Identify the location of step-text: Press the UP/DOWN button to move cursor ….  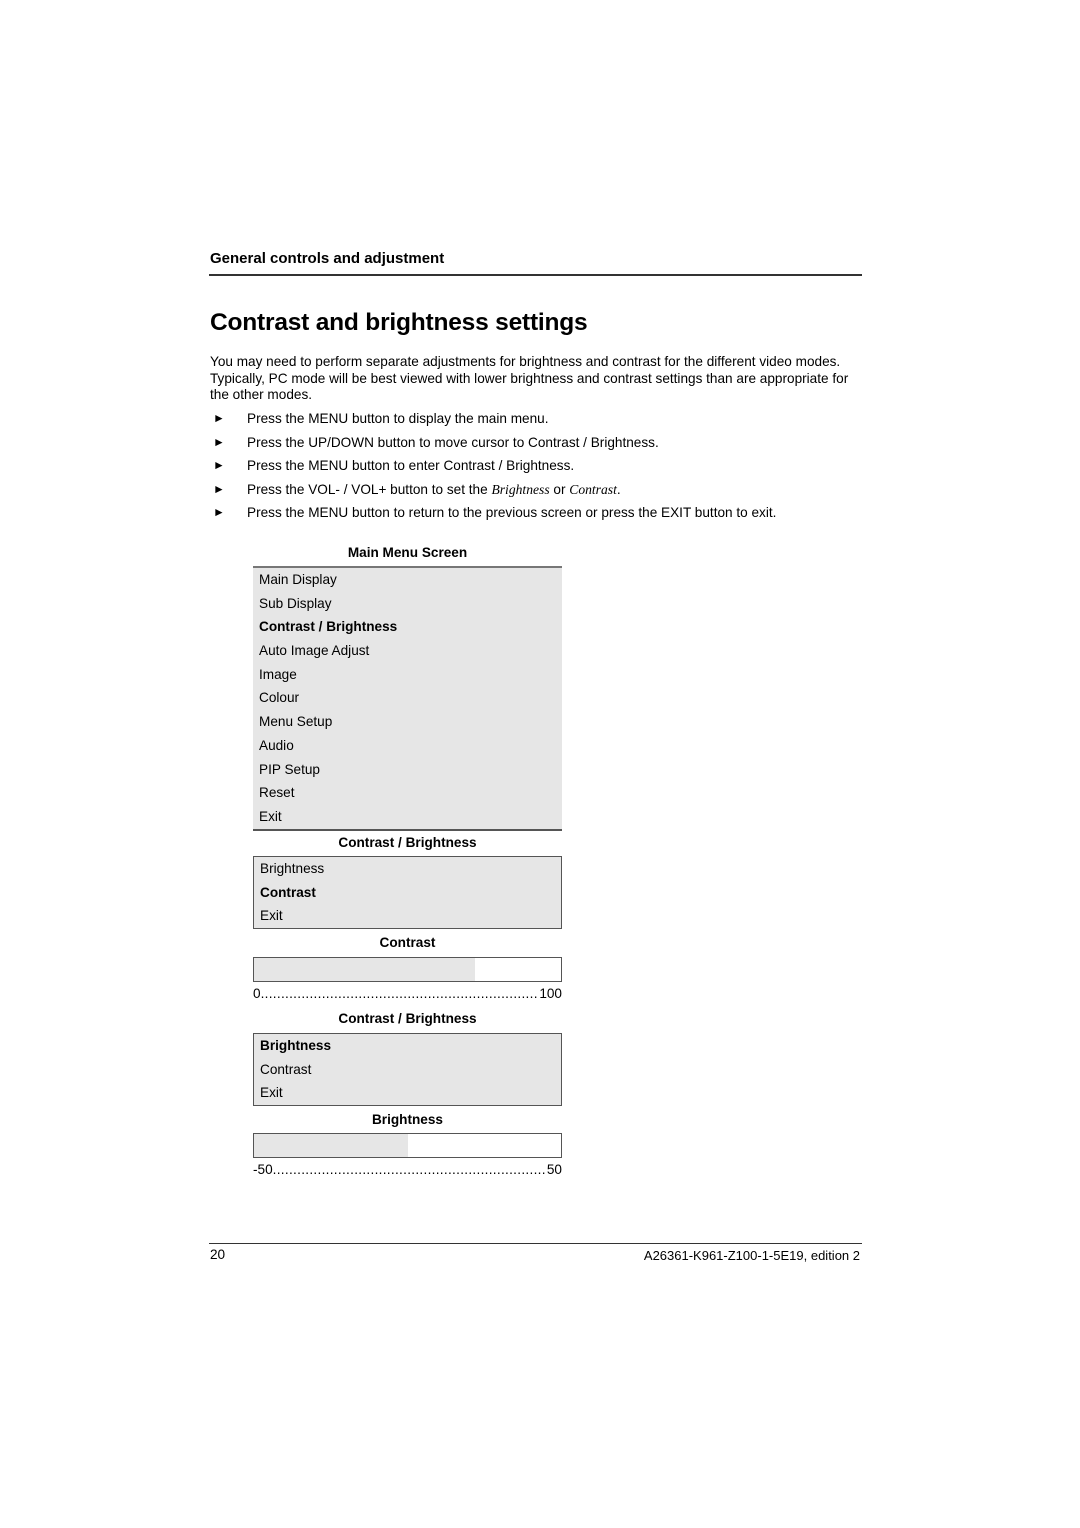
(453, 442).